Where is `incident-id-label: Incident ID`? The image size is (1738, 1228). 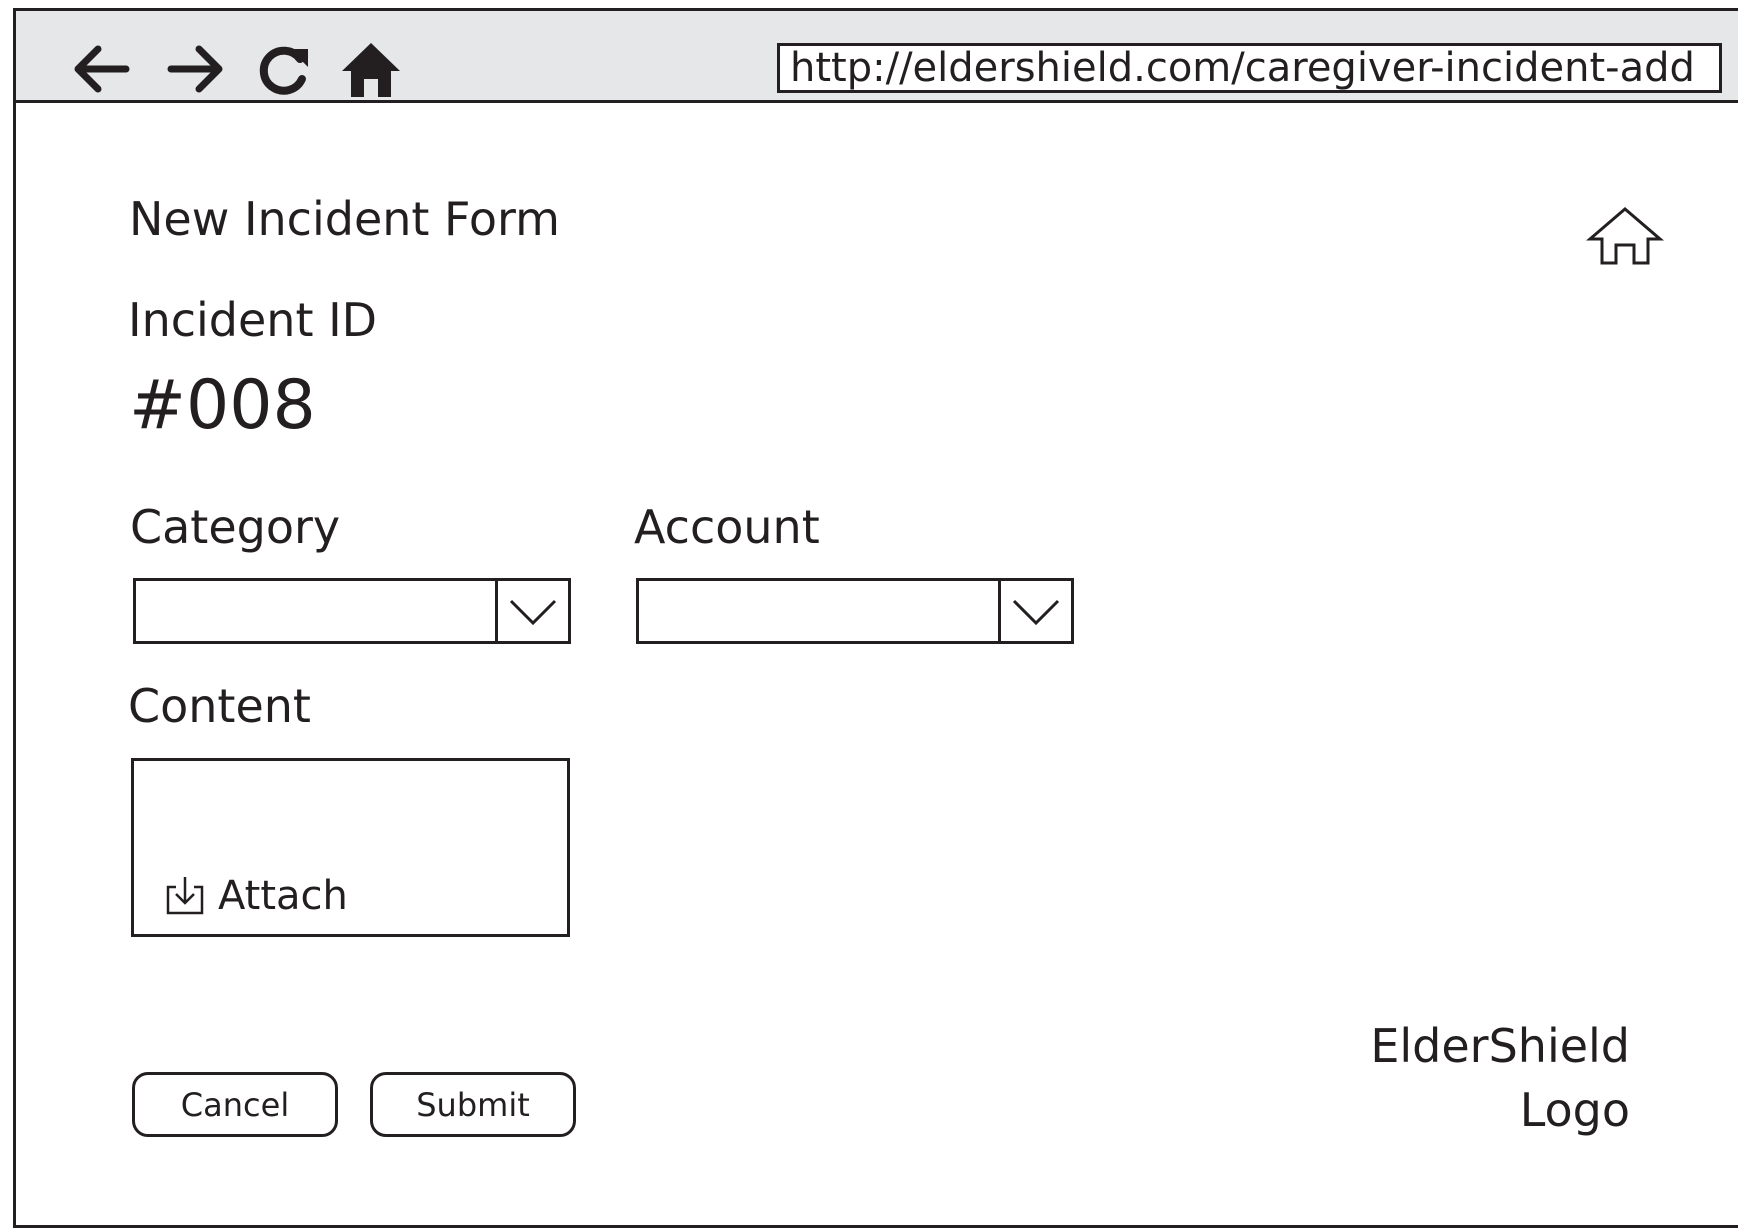
incident-id-label: Incident ID is located at coordinates (253, 320).